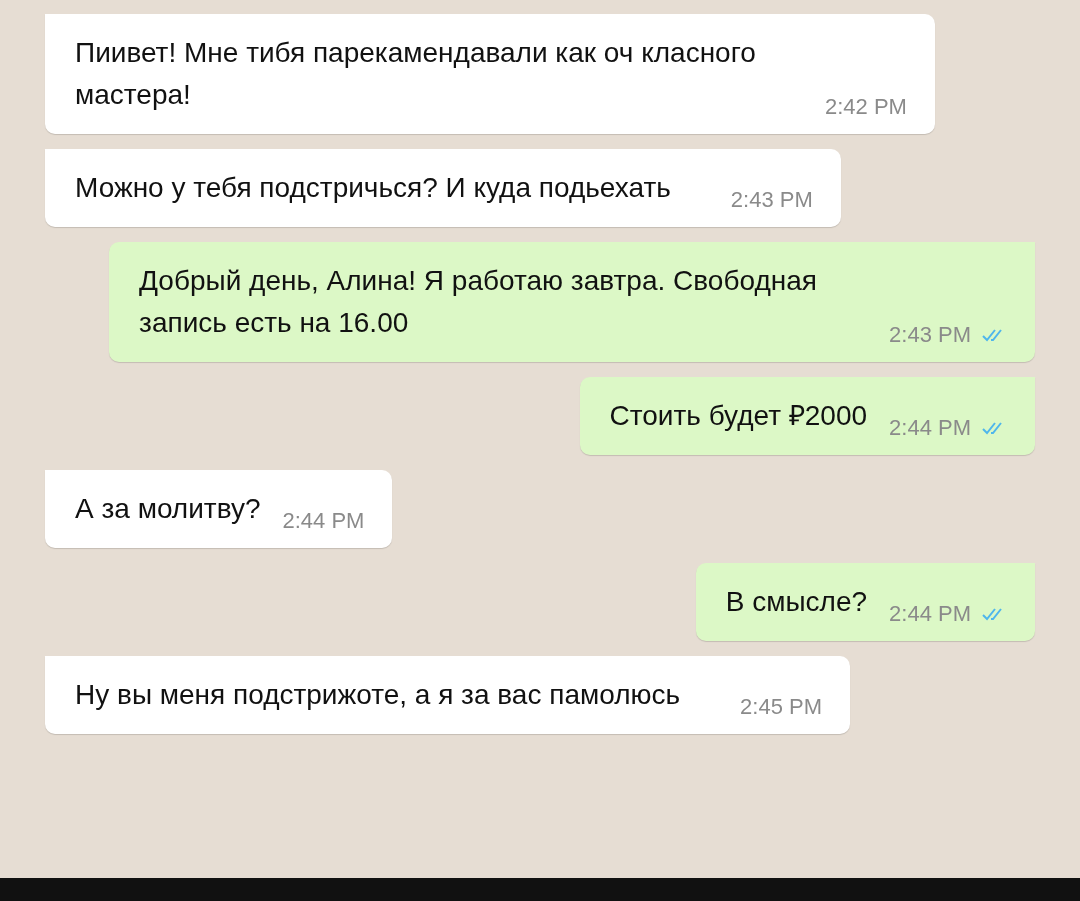 The image size is (1080, 901). What do you see at coordinates (796, 602) in the screenshot?
I see `message-text: В смысле?` at bounding box center [796, 602].